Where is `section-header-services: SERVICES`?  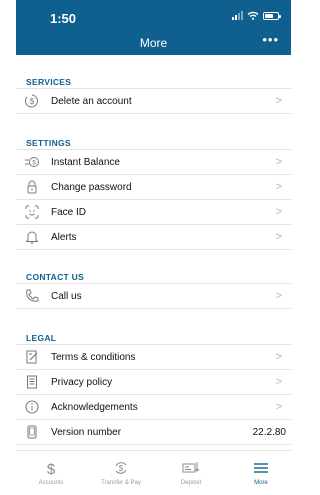
section-header-services: SERVICES is located at coordinates (49, 82).